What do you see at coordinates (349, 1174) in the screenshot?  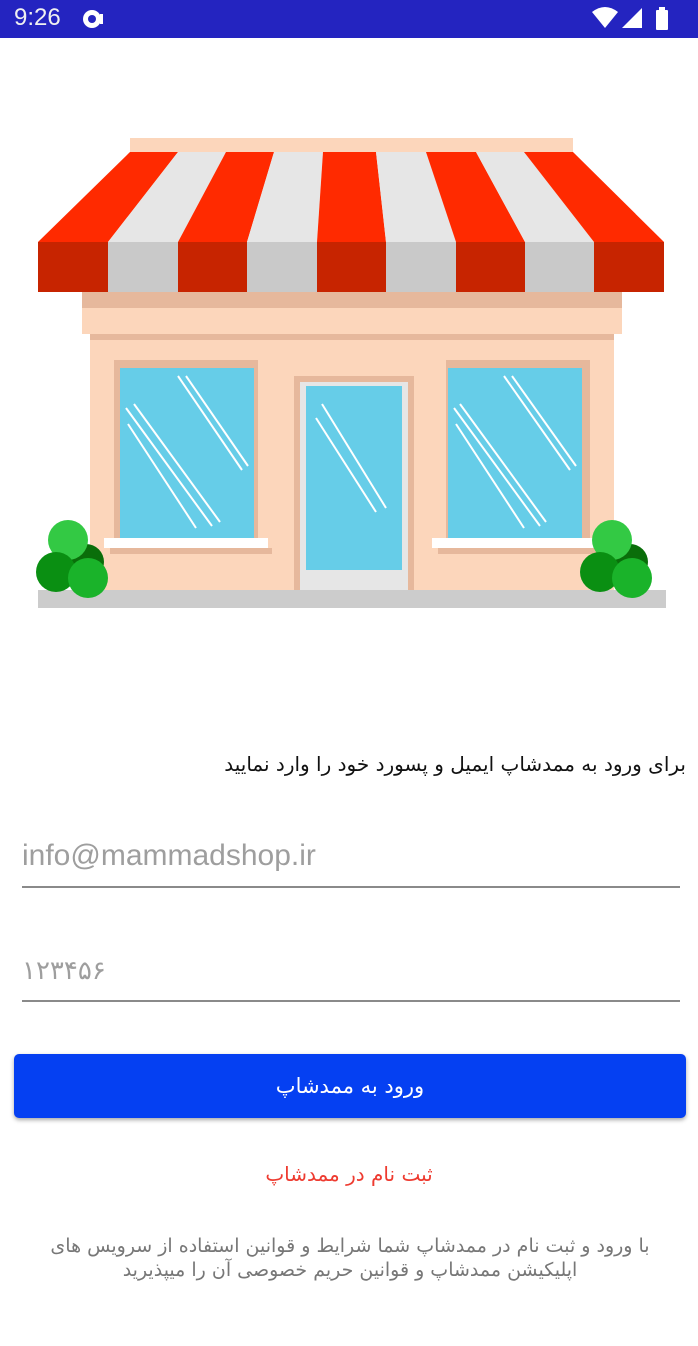 I see `register-link: ثبت نام در ممدشاپ` at bounding box center [349, 1174].